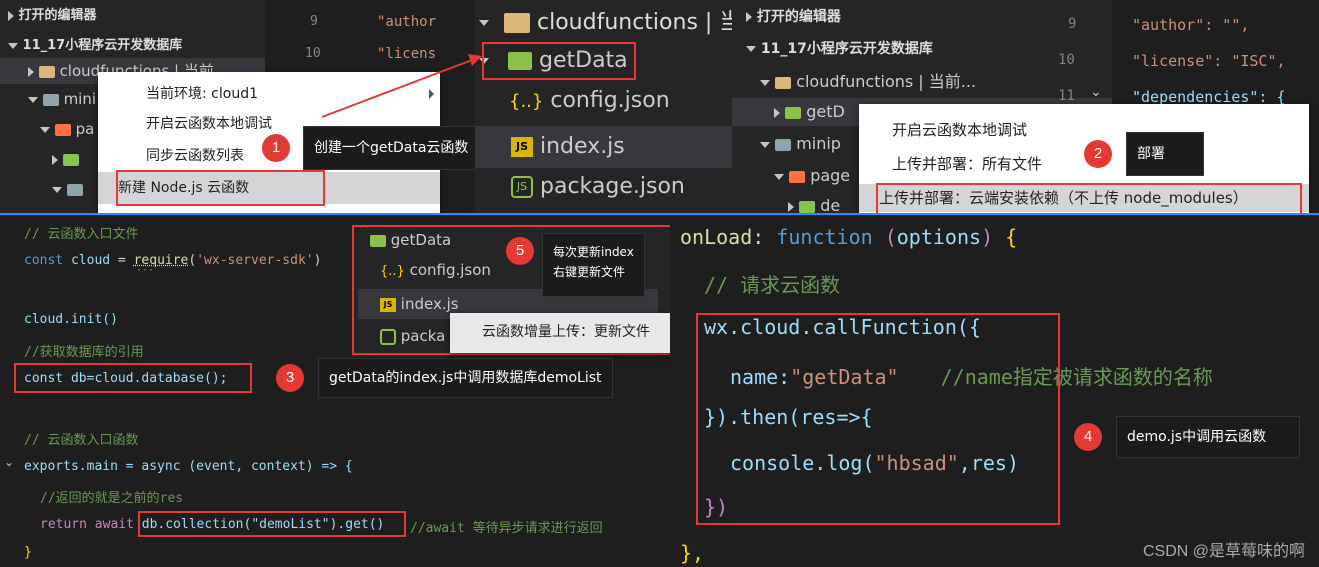 The image size is (1319, 567). What do you see at coordinates (145, 270) in the screenshot?
I see `code-ellipsis: ···` at bounding box center [145, 270].